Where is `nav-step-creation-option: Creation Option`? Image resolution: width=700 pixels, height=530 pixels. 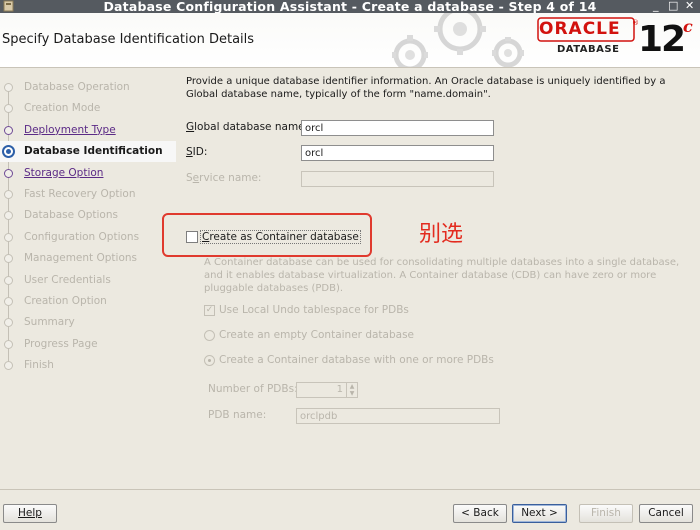
nav-step-creation-option: Creation Option is located at coordinates (88, 301).